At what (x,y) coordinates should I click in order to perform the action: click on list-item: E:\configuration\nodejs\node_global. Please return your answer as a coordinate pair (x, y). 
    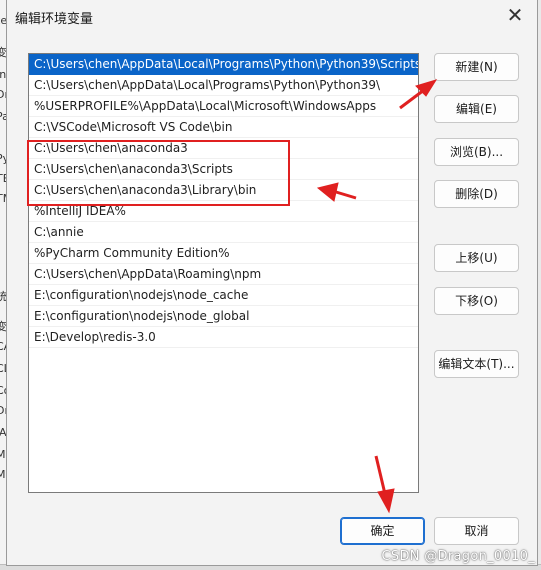
    Looking at the image, I should click on (223, 316).